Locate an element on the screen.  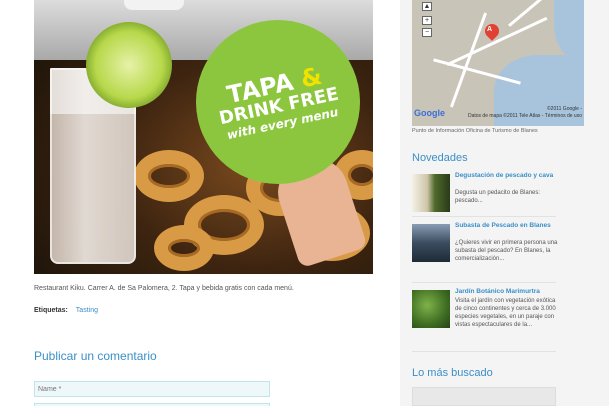
image-top-tab is located at coordinates (154, 5).